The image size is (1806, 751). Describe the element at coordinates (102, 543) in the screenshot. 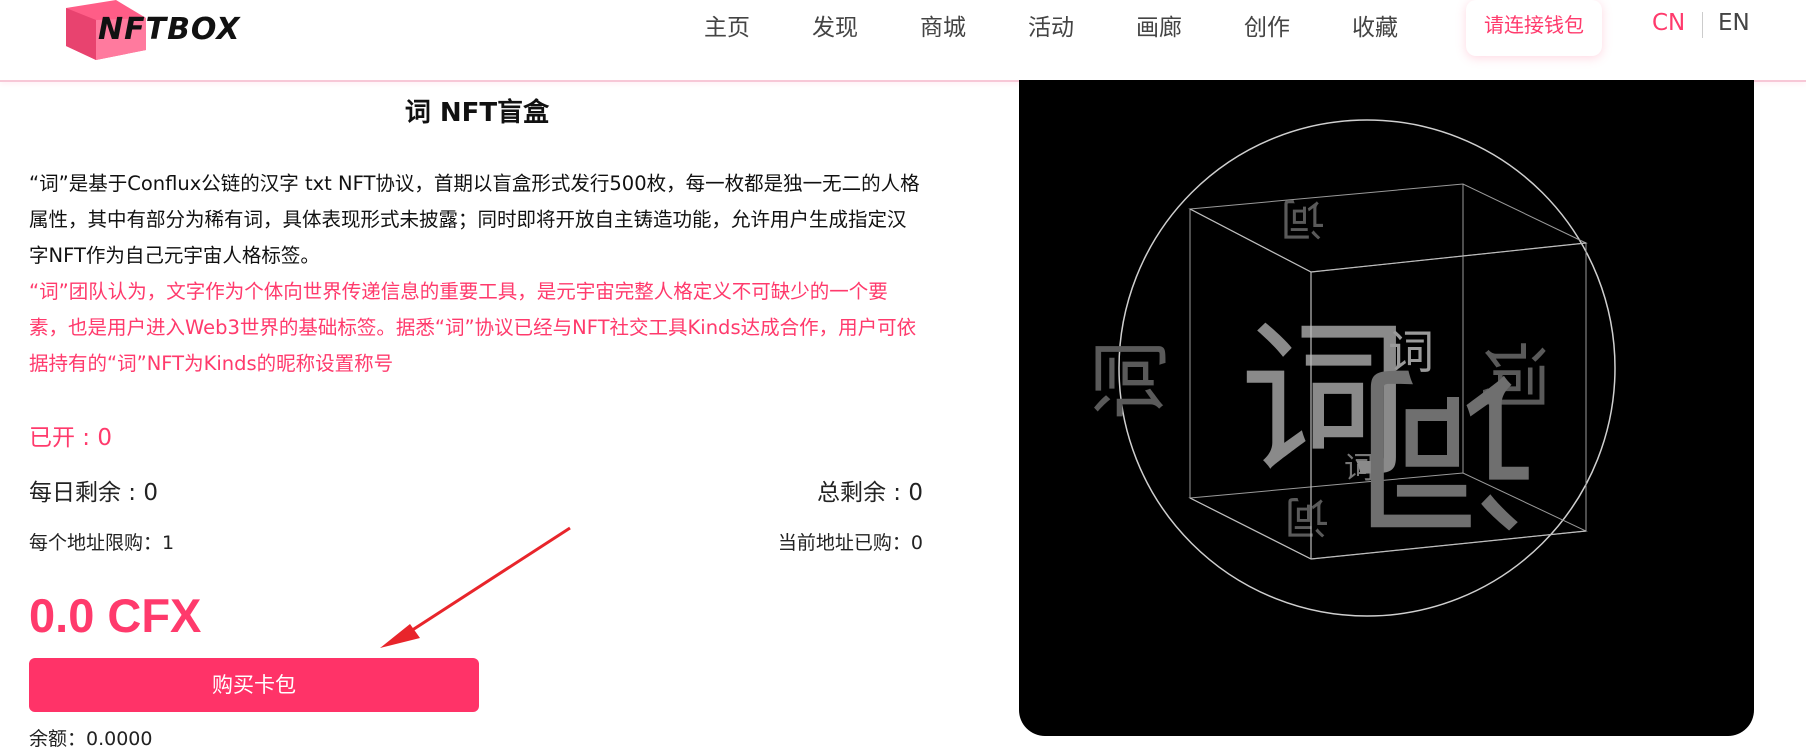

I see `limit-per-address: 每个地址限购：1` at that location.